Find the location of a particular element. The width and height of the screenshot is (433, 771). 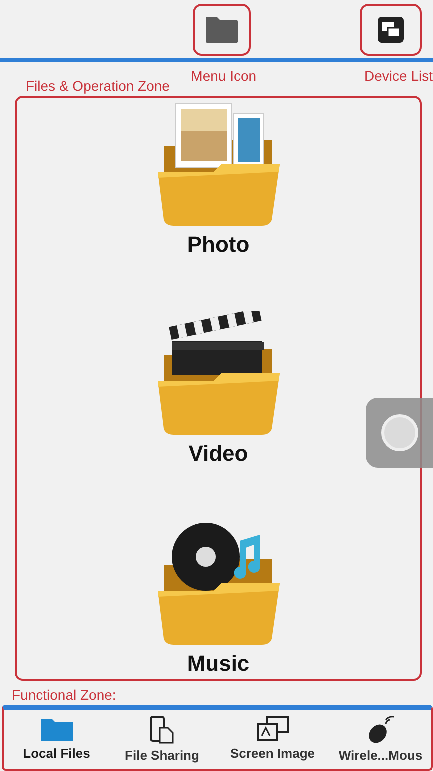

phone-document-icon is located at coordinates (162, 730).